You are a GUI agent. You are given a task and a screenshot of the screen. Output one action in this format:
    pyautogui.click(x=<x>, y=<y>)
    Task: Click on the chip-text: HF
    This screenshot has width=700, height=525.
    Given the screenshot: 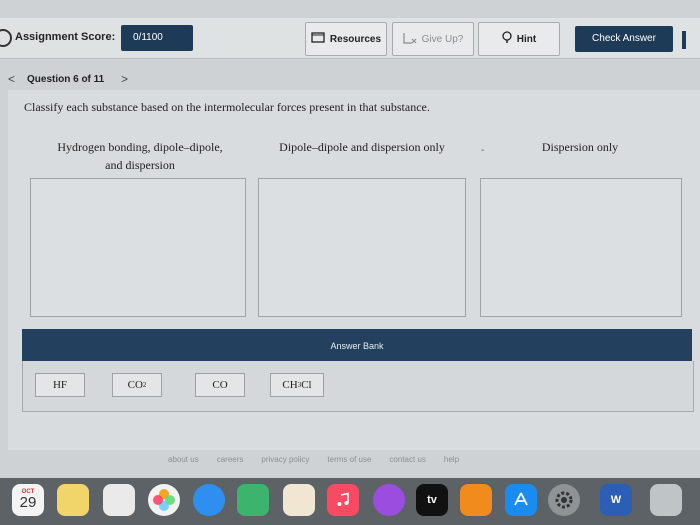 What is the action you would take?
    pyautogui.click(x=60, y=385)
    